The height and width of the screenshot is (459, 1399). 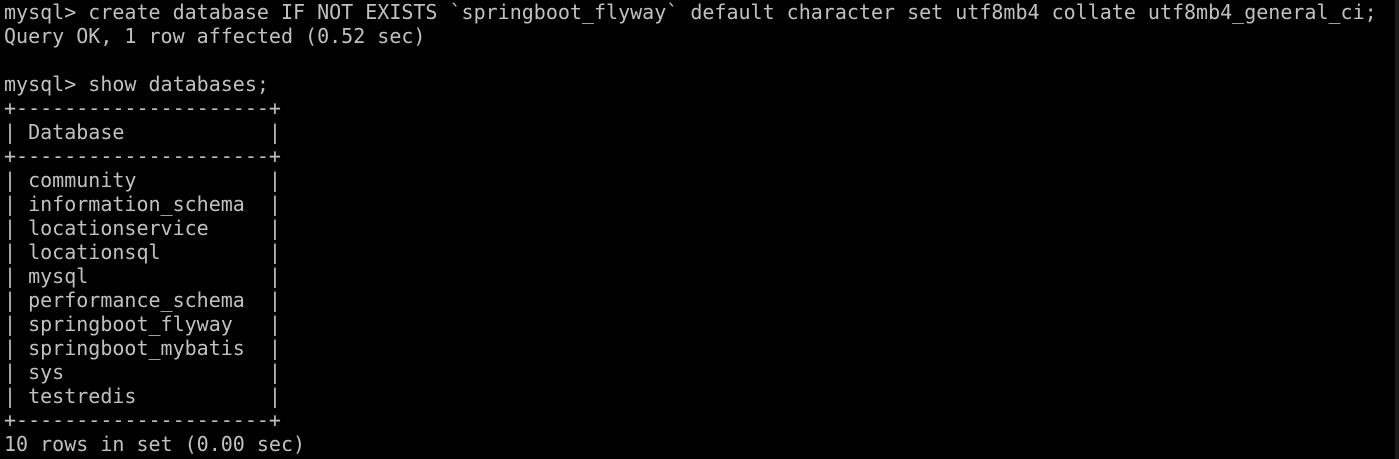 I want to click on table-row: | mysql |, so click(x=142, y=276).